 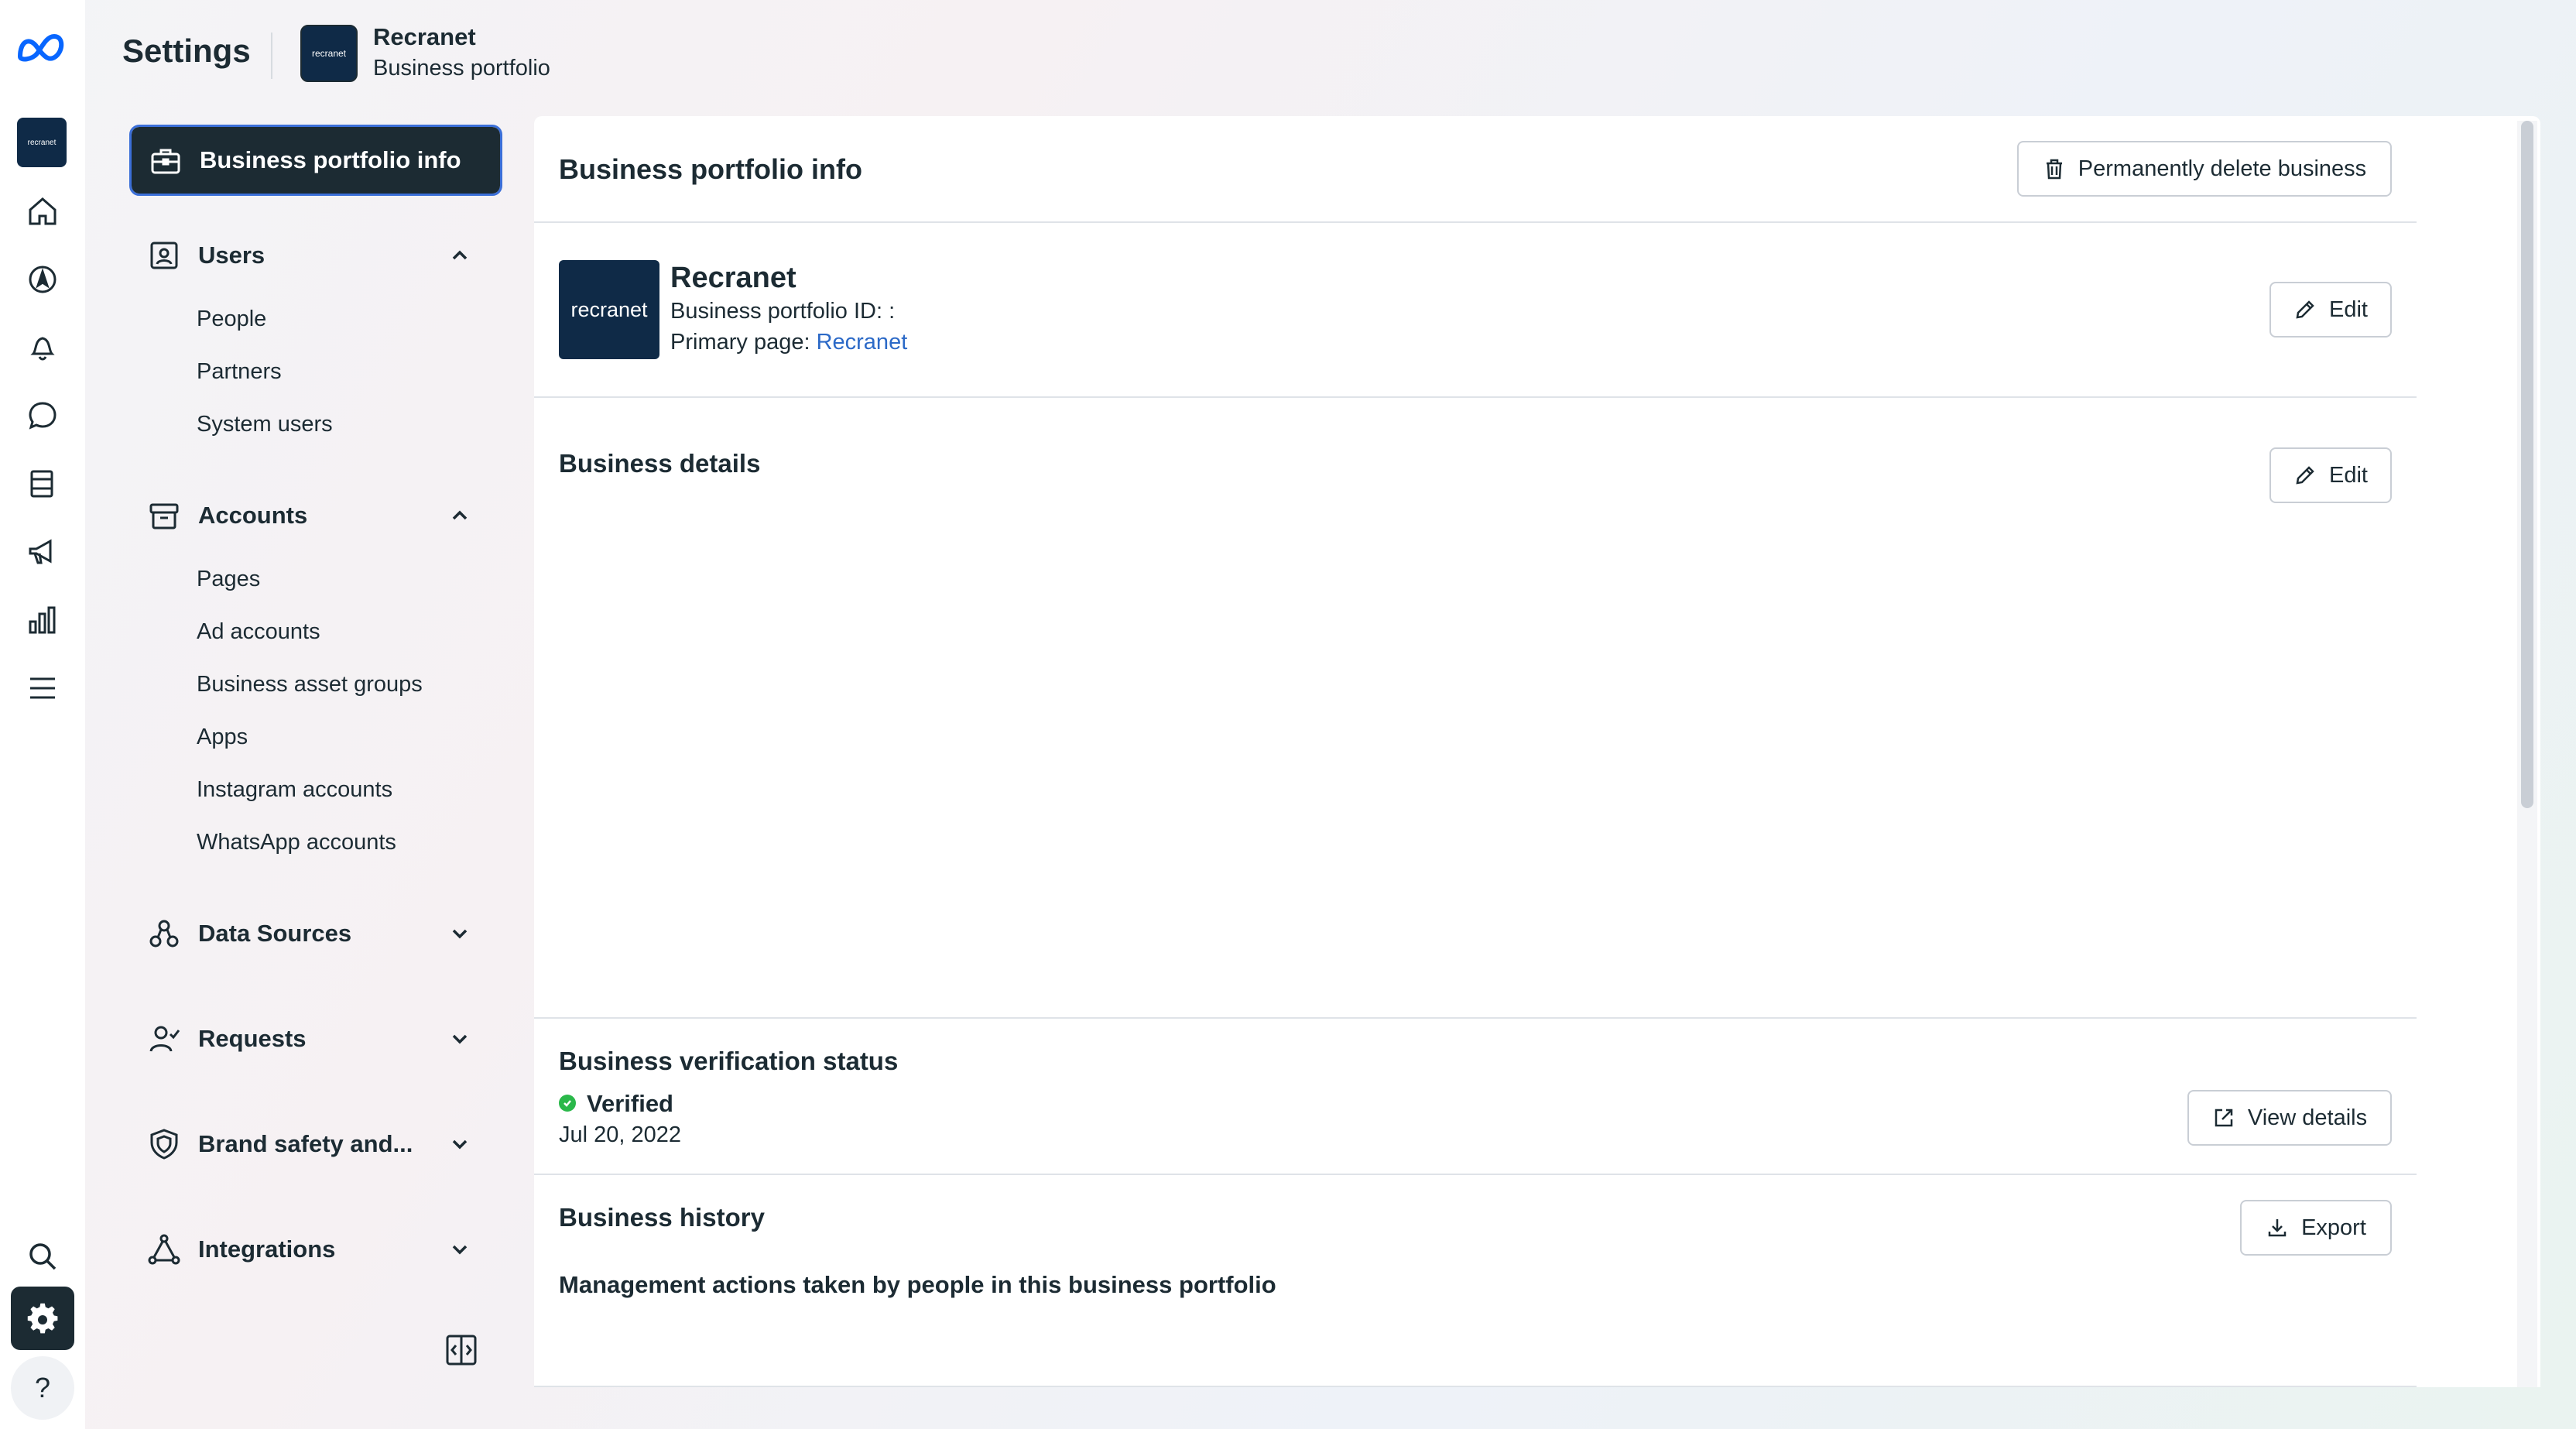 I want to click on export-button: Export, so click(x=2316, y=1228).